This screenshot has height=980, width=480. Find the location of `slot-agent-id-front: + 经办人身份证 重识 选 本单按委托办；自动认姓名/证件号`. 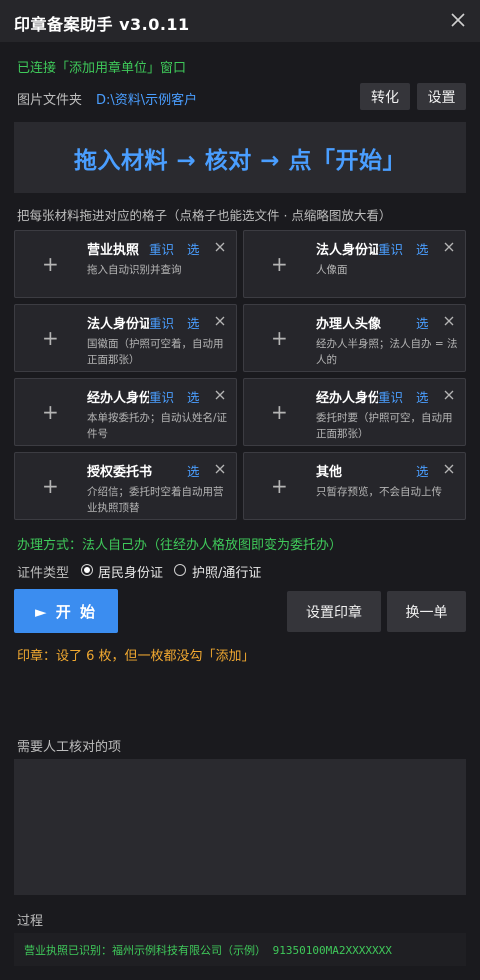

slot-agent-id-front: + 经办人身份证 重识 选 本单按委托办；自动认姓名/证件号 is located at coordinates (125, 412).